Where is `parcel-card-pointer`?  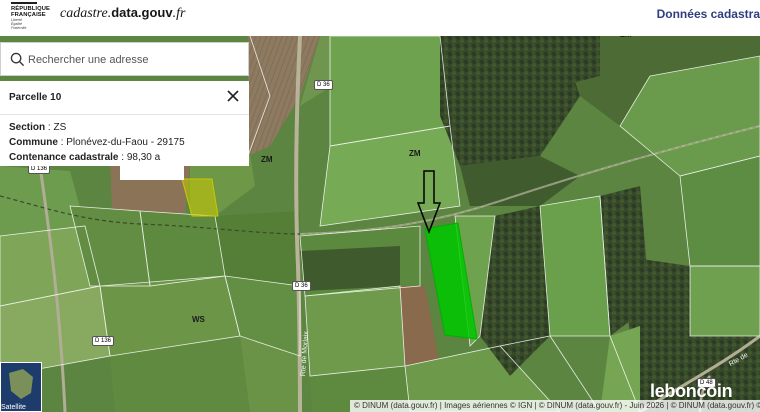
parcel-card-pointer is located at coordinates (152, 173).